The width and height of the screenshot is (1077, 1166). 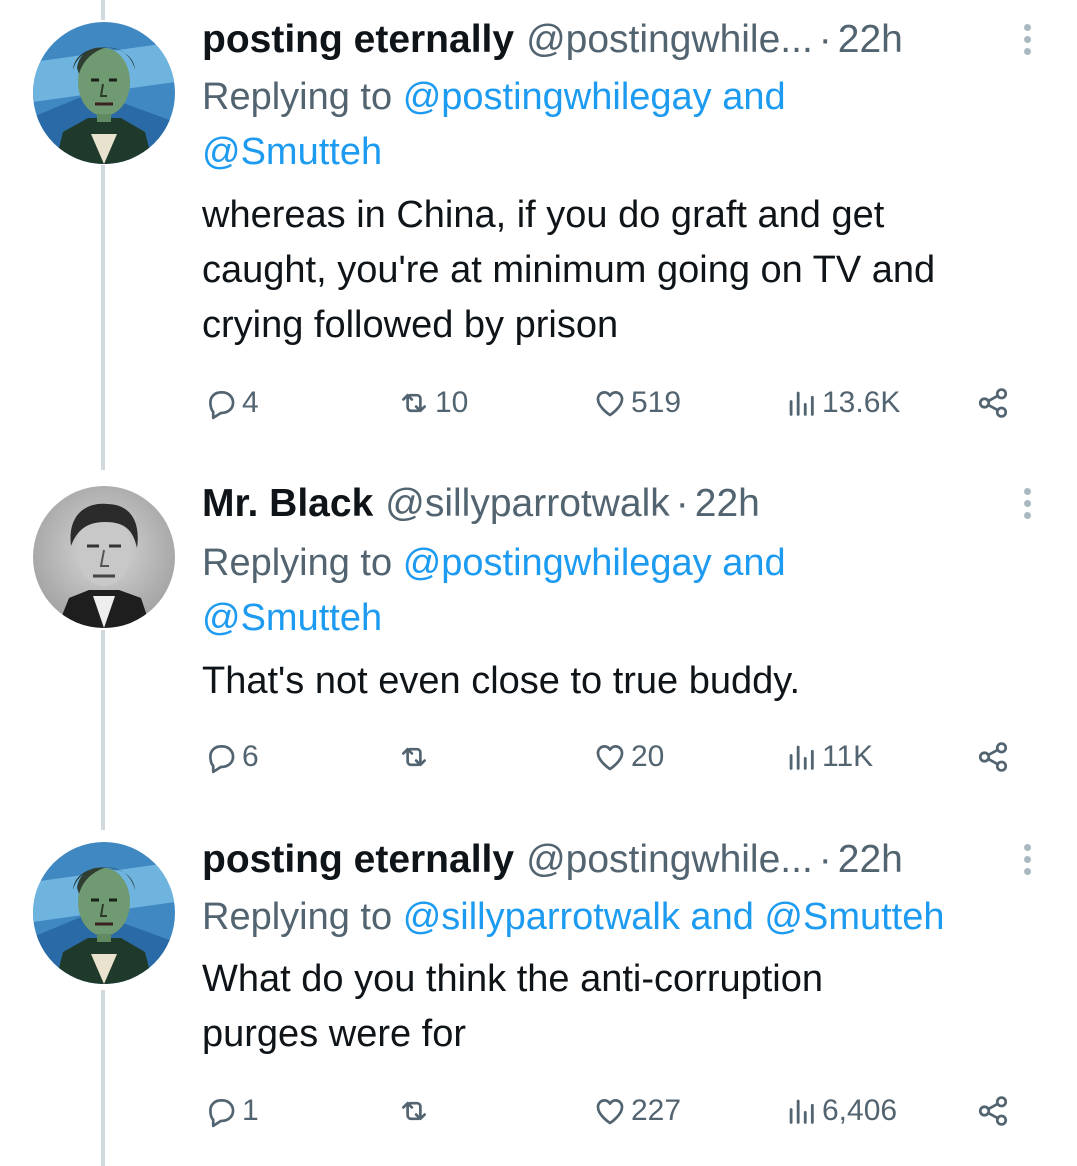 What do you see at coordinates (674, 917) in the screenshot?
I see `replying-to-mentions: @sillyparrotwalk and @Smutteh` at bounding box center [674, 917].